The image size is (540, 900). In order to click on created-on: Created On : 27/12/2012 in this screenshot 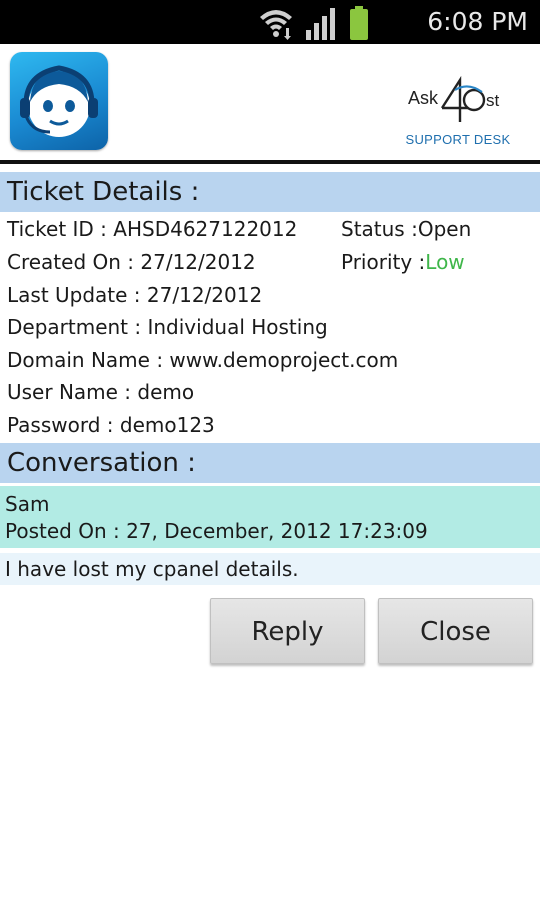, I will do `click(131, 262)`.